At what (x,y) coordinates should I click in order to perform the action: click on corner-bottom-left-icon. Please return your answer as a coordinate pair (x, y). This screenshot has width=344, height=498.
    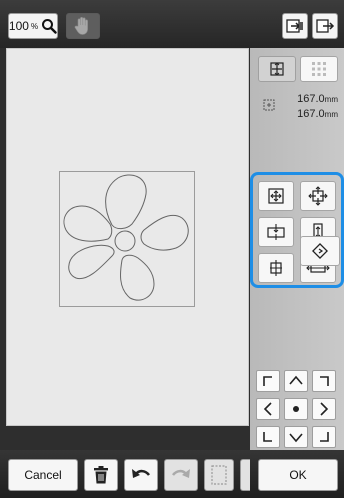
    Looking at the image, I should click on (268, 437).